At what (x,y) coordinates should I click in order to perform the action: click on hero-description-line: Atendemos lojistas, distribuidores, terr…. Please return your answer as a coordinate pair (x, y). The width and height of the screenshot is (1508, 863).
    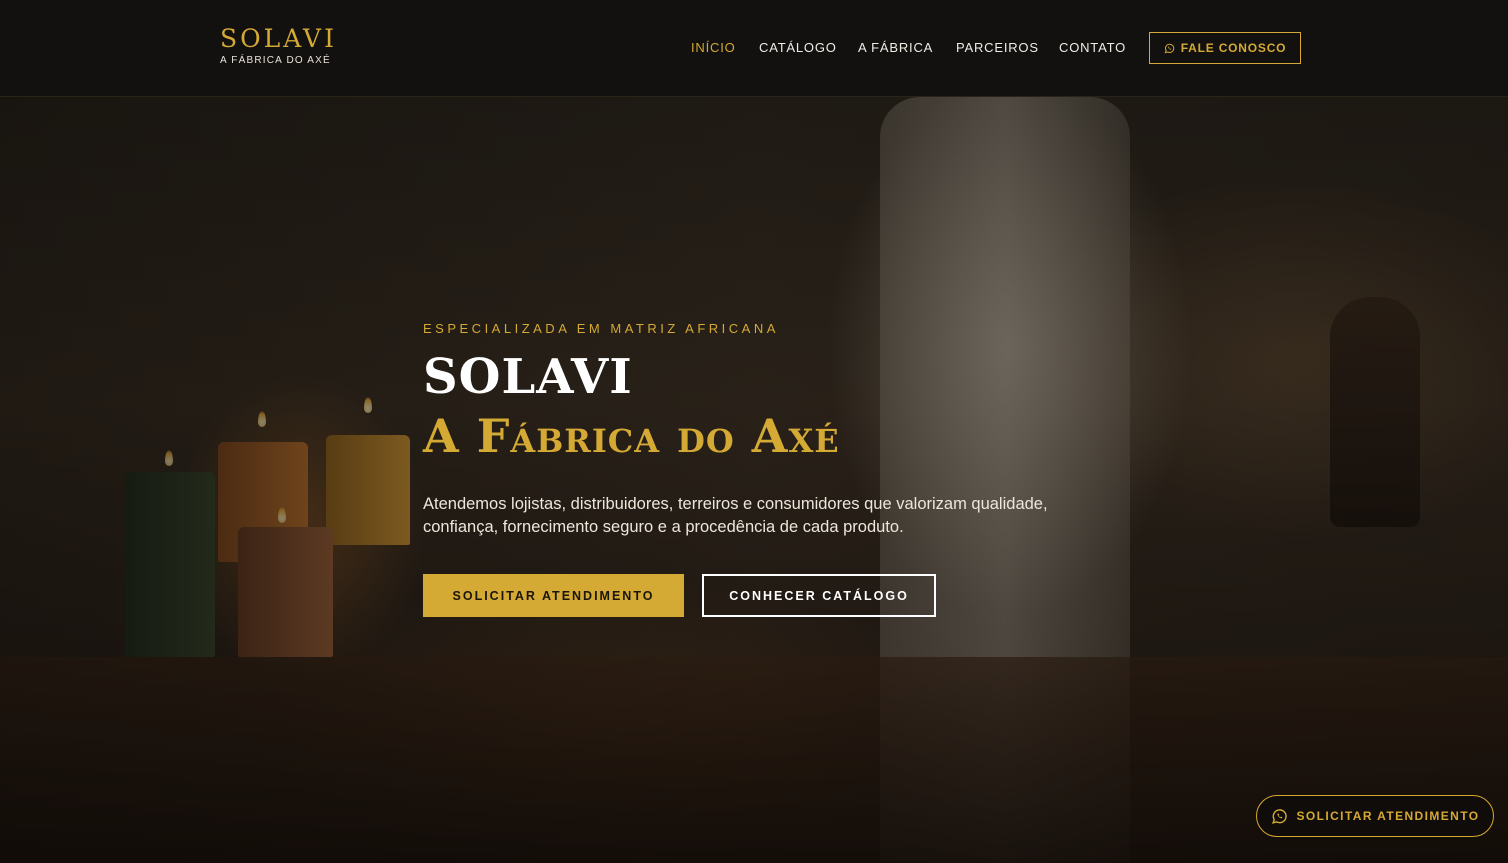
    Looking at the image, I should click on (735, 504).